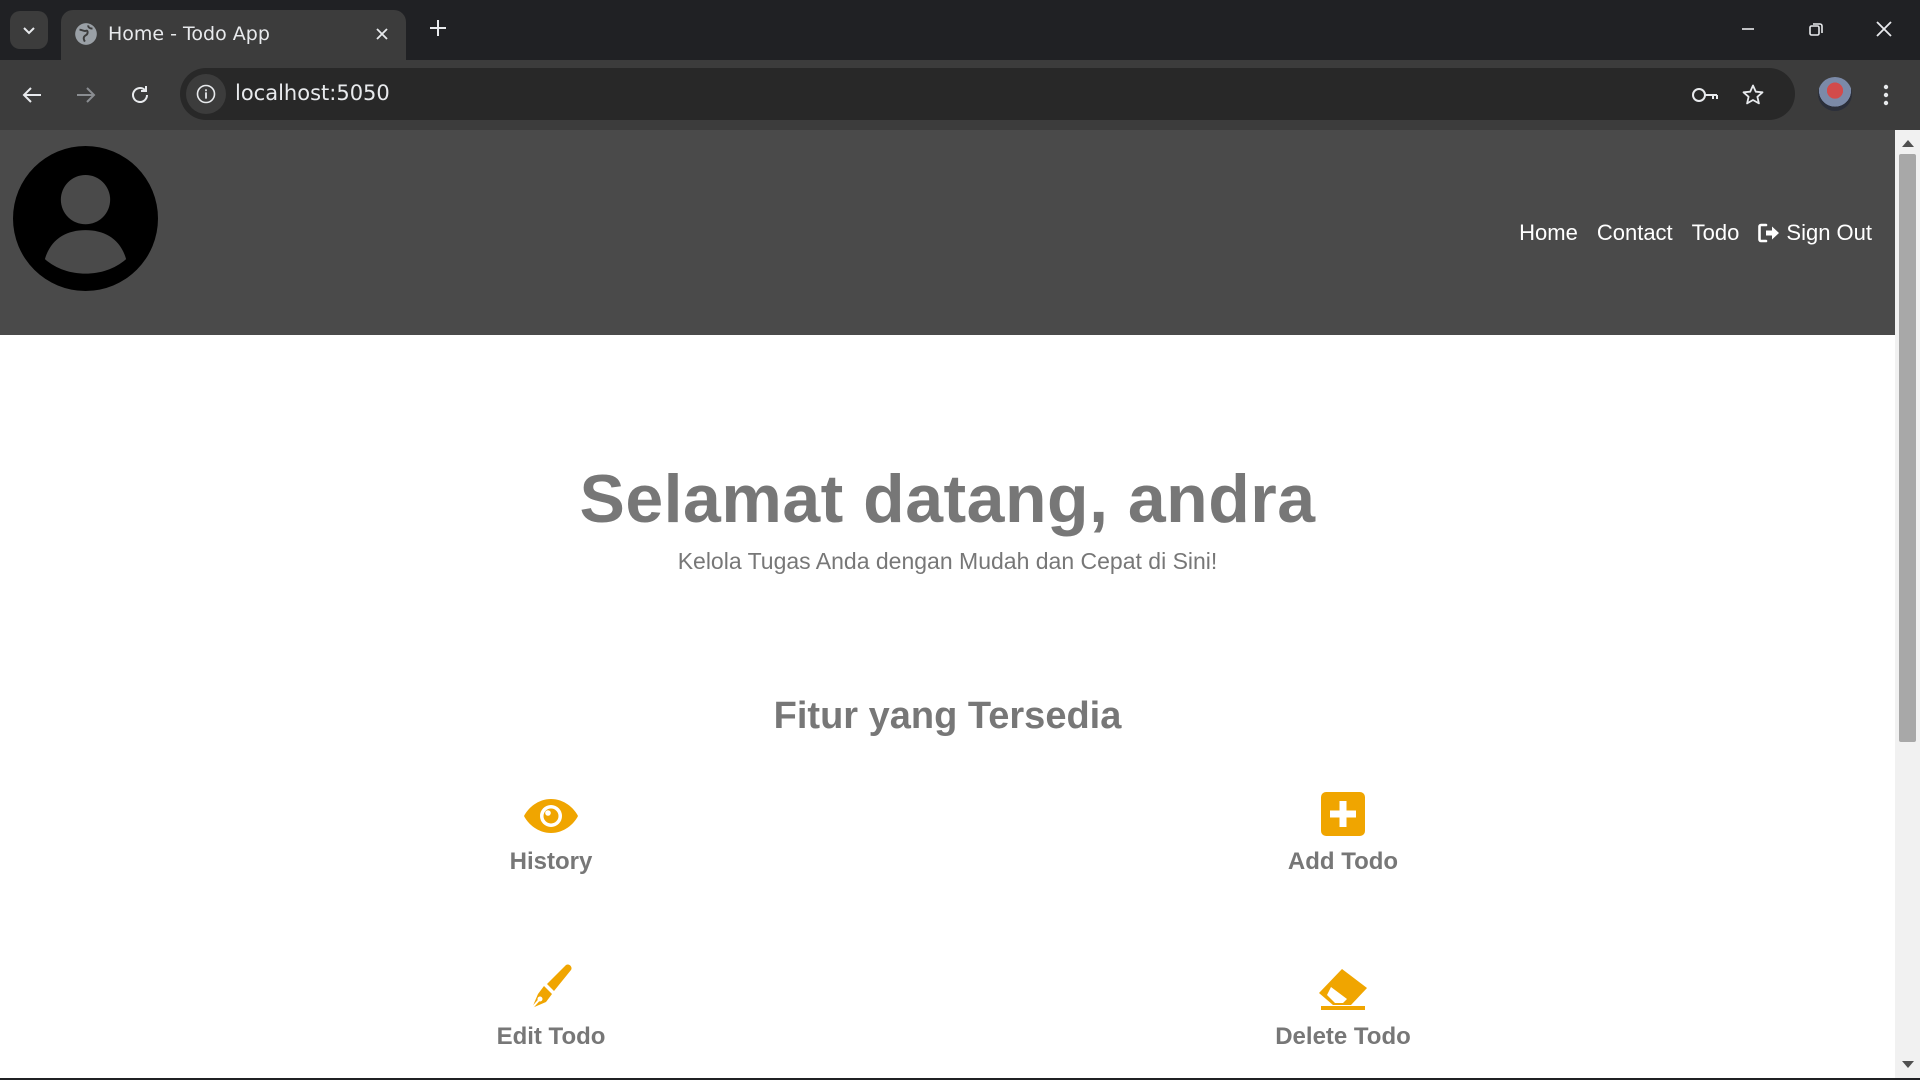 This screenshot has height=1080, width=1920. What do you see at coordinates (551, 1036) in the screenshot?
I see `feature-edit-todo-label: Edit Todo` at bounding box center [551, 1036].